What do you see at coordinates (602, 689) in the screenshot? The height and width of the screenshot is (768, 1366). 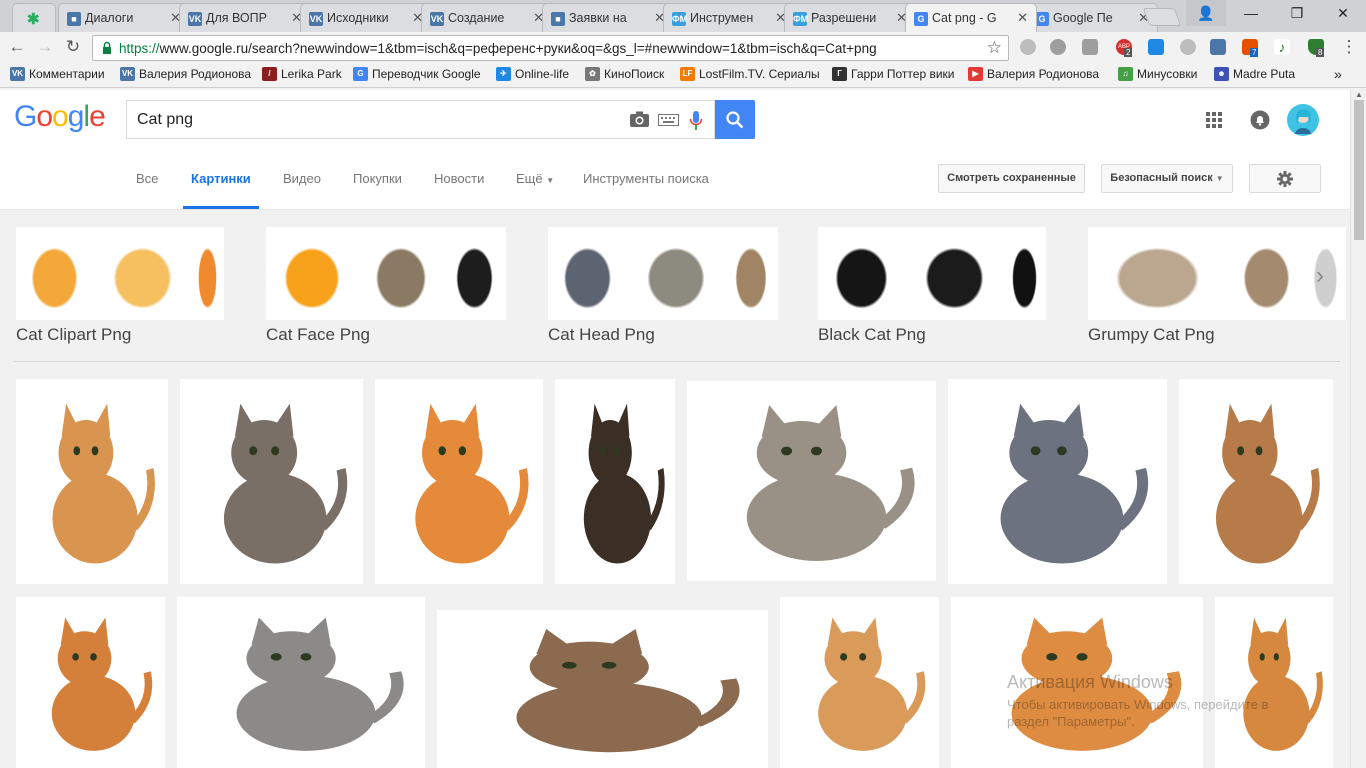 I see `image-result-tabby-cat-stretching` at bounding box center [602, 689].